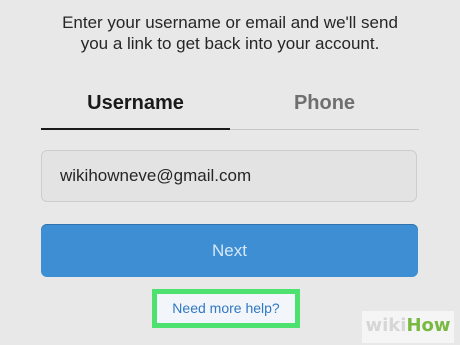  What do you see at coordinates (135, 129) in the screenshot?
I see `active-tab-indicator` at bounding box center [135, 129].